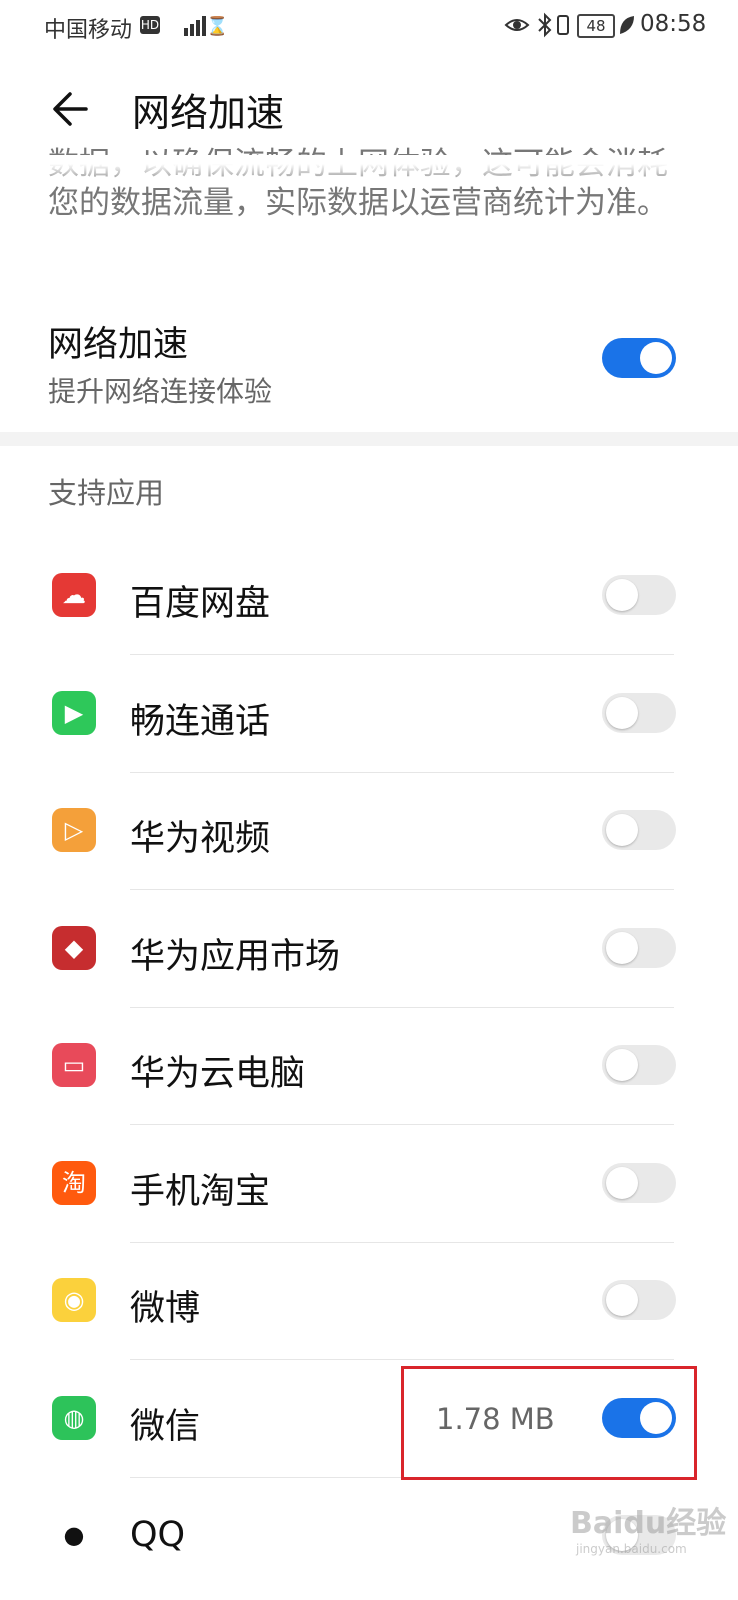  I want to click on supported-apps-header: 支持应用, so click(106, 493).